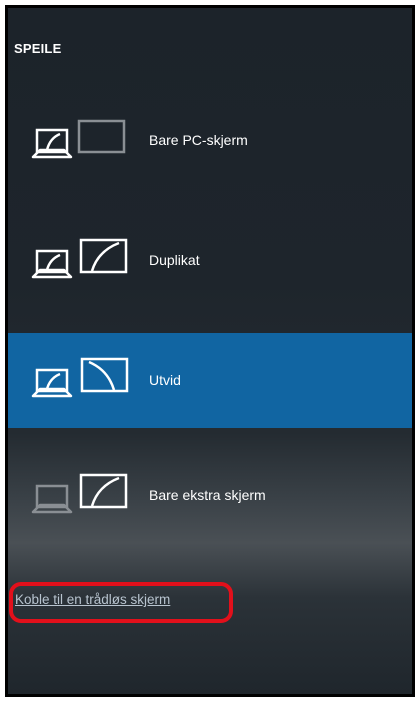 Image resolution: width=420 pixels, height=702 pixels. What do you see at coordinates (79, 258) in the screenshot?
I see `duplicate-icon` at bounding box center [79, 258].